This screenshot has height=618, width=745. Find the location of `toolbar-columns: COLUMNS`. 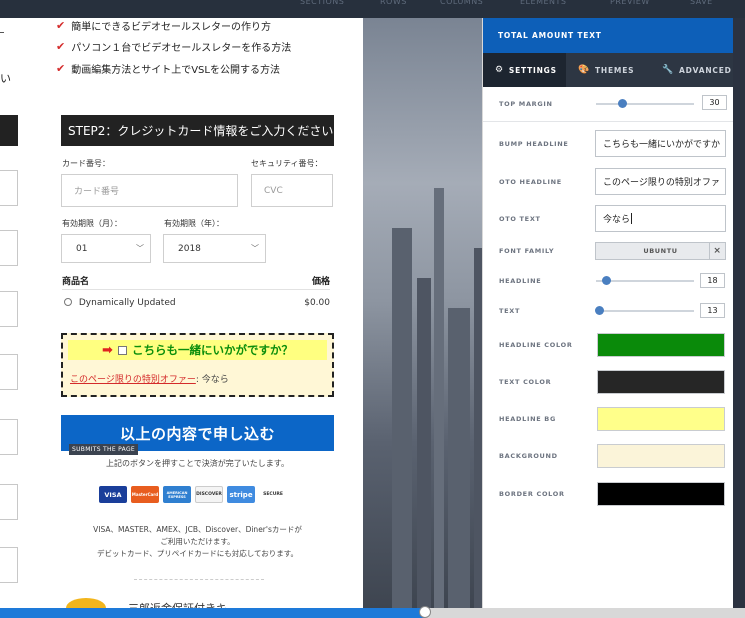

toolbar-columns: COLUMNS is located at coordinates (461, 9).